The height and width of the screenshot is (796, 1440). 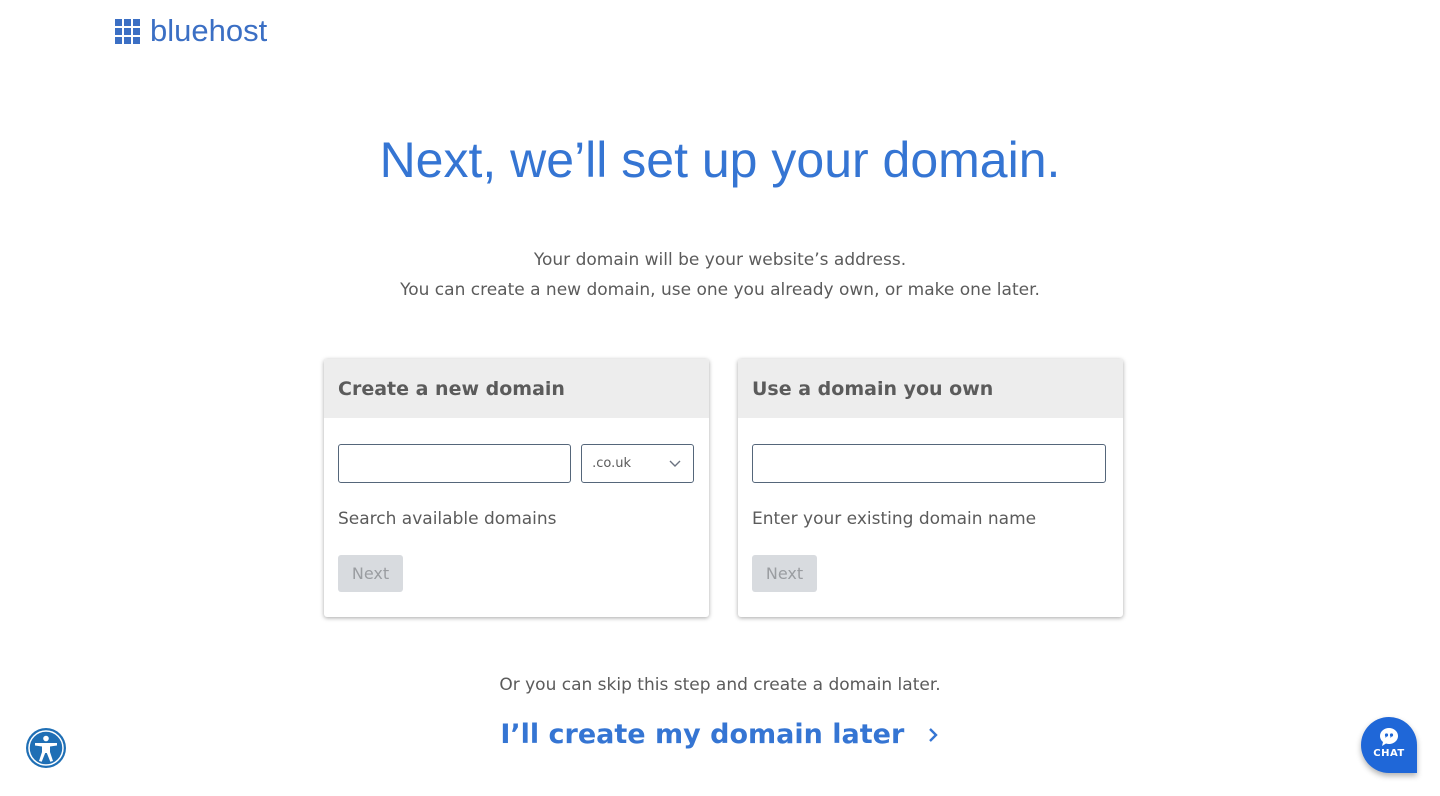 I want to click on new-domain-next-button: Next, so click(x=370, y=573).